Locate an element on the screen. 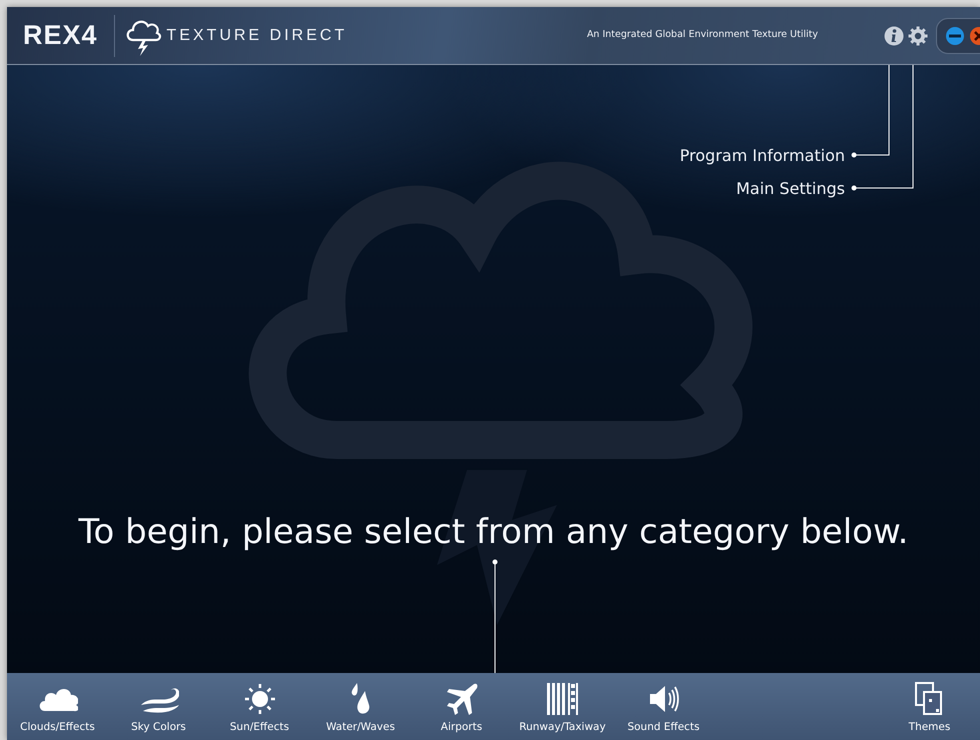  tagline: An Integrated Global Environment Texture Utility is located at coordinates (702, 35).